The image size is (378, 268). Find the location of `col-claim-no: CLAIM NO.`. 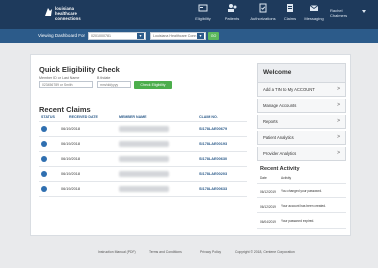

col-claim-no: CLAIM NO. is located at coordinates (208, 117).